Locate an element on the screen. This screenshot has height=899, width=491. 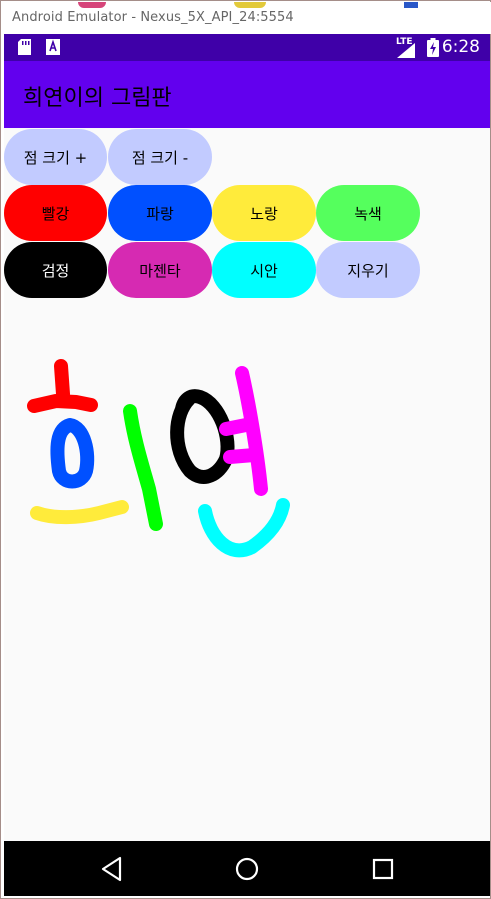
magenta-color-button: 마젠타 is located at coordinates (160, 270).